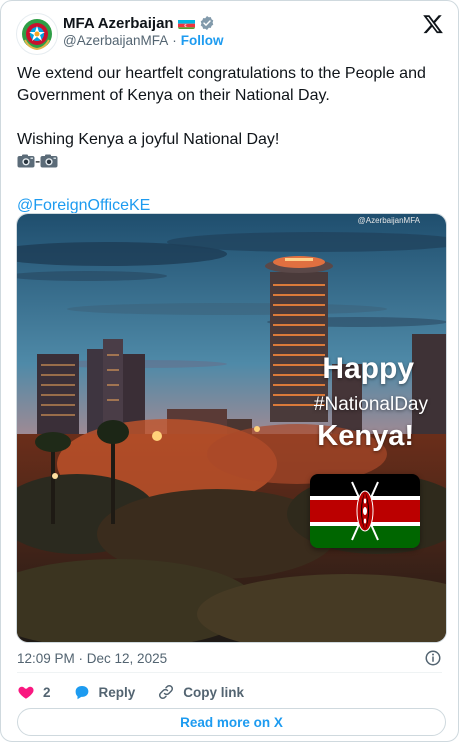 The height and width of the screenshot is (742, 459). Describe the element at coordinates (388, 220) in the screenshot. I see `image-watermark: @AzerbaijanMFA` at that location.